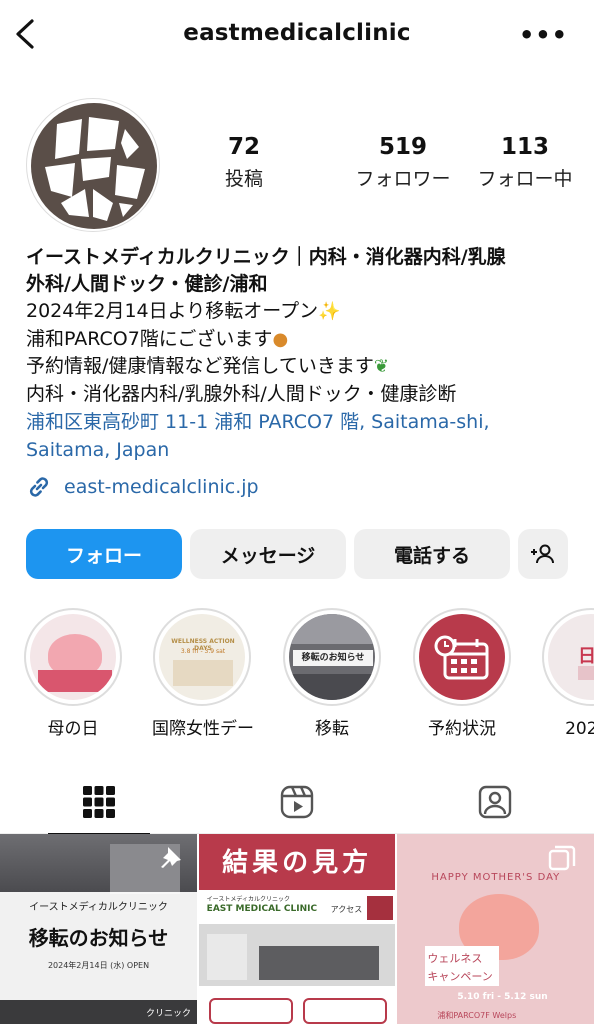  I want to click on profile-username: eastmedicalclinic, so click(297, 33).